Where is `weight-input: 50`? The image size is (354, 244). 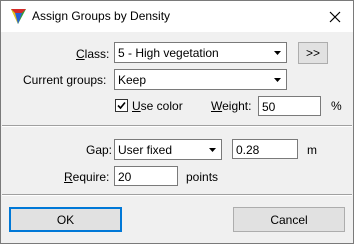 weight-input: 50 is located at coordinates (289, 106).